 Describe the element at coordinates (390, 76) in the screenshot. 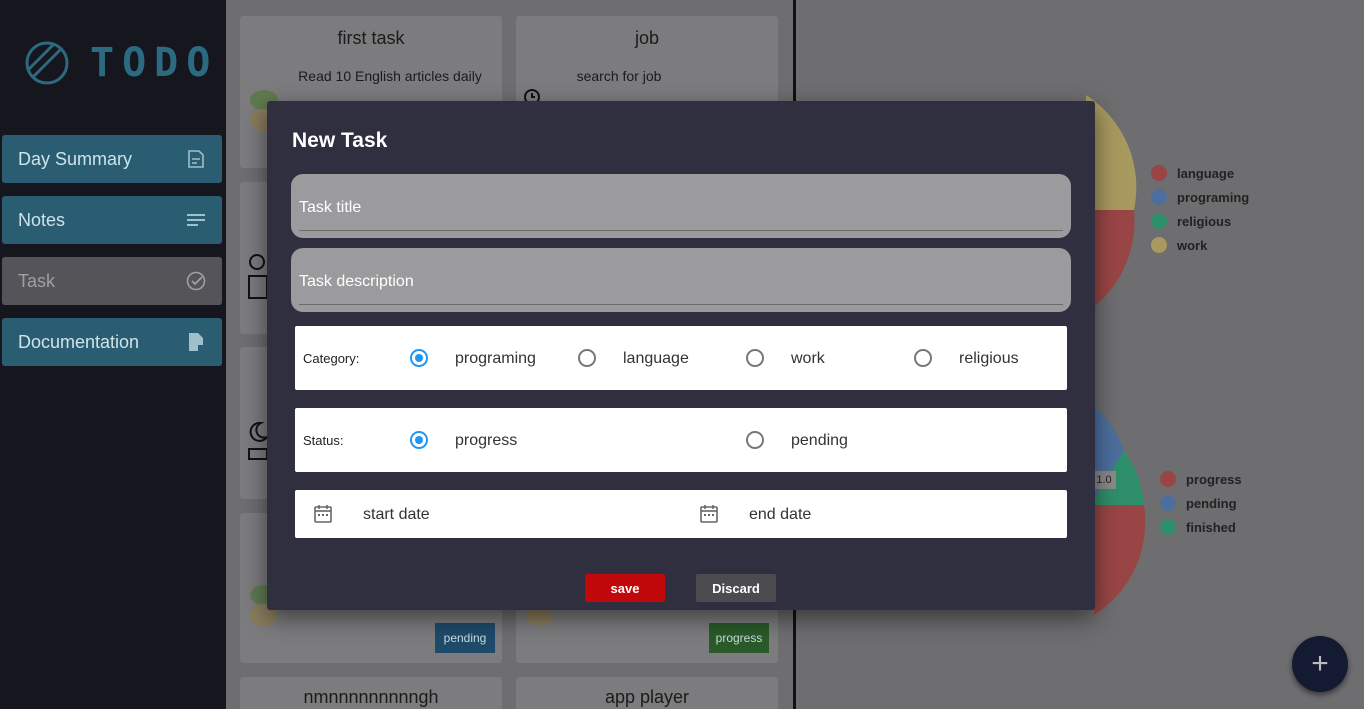

I see `card-description: Read 10 English articles daily` at that location.